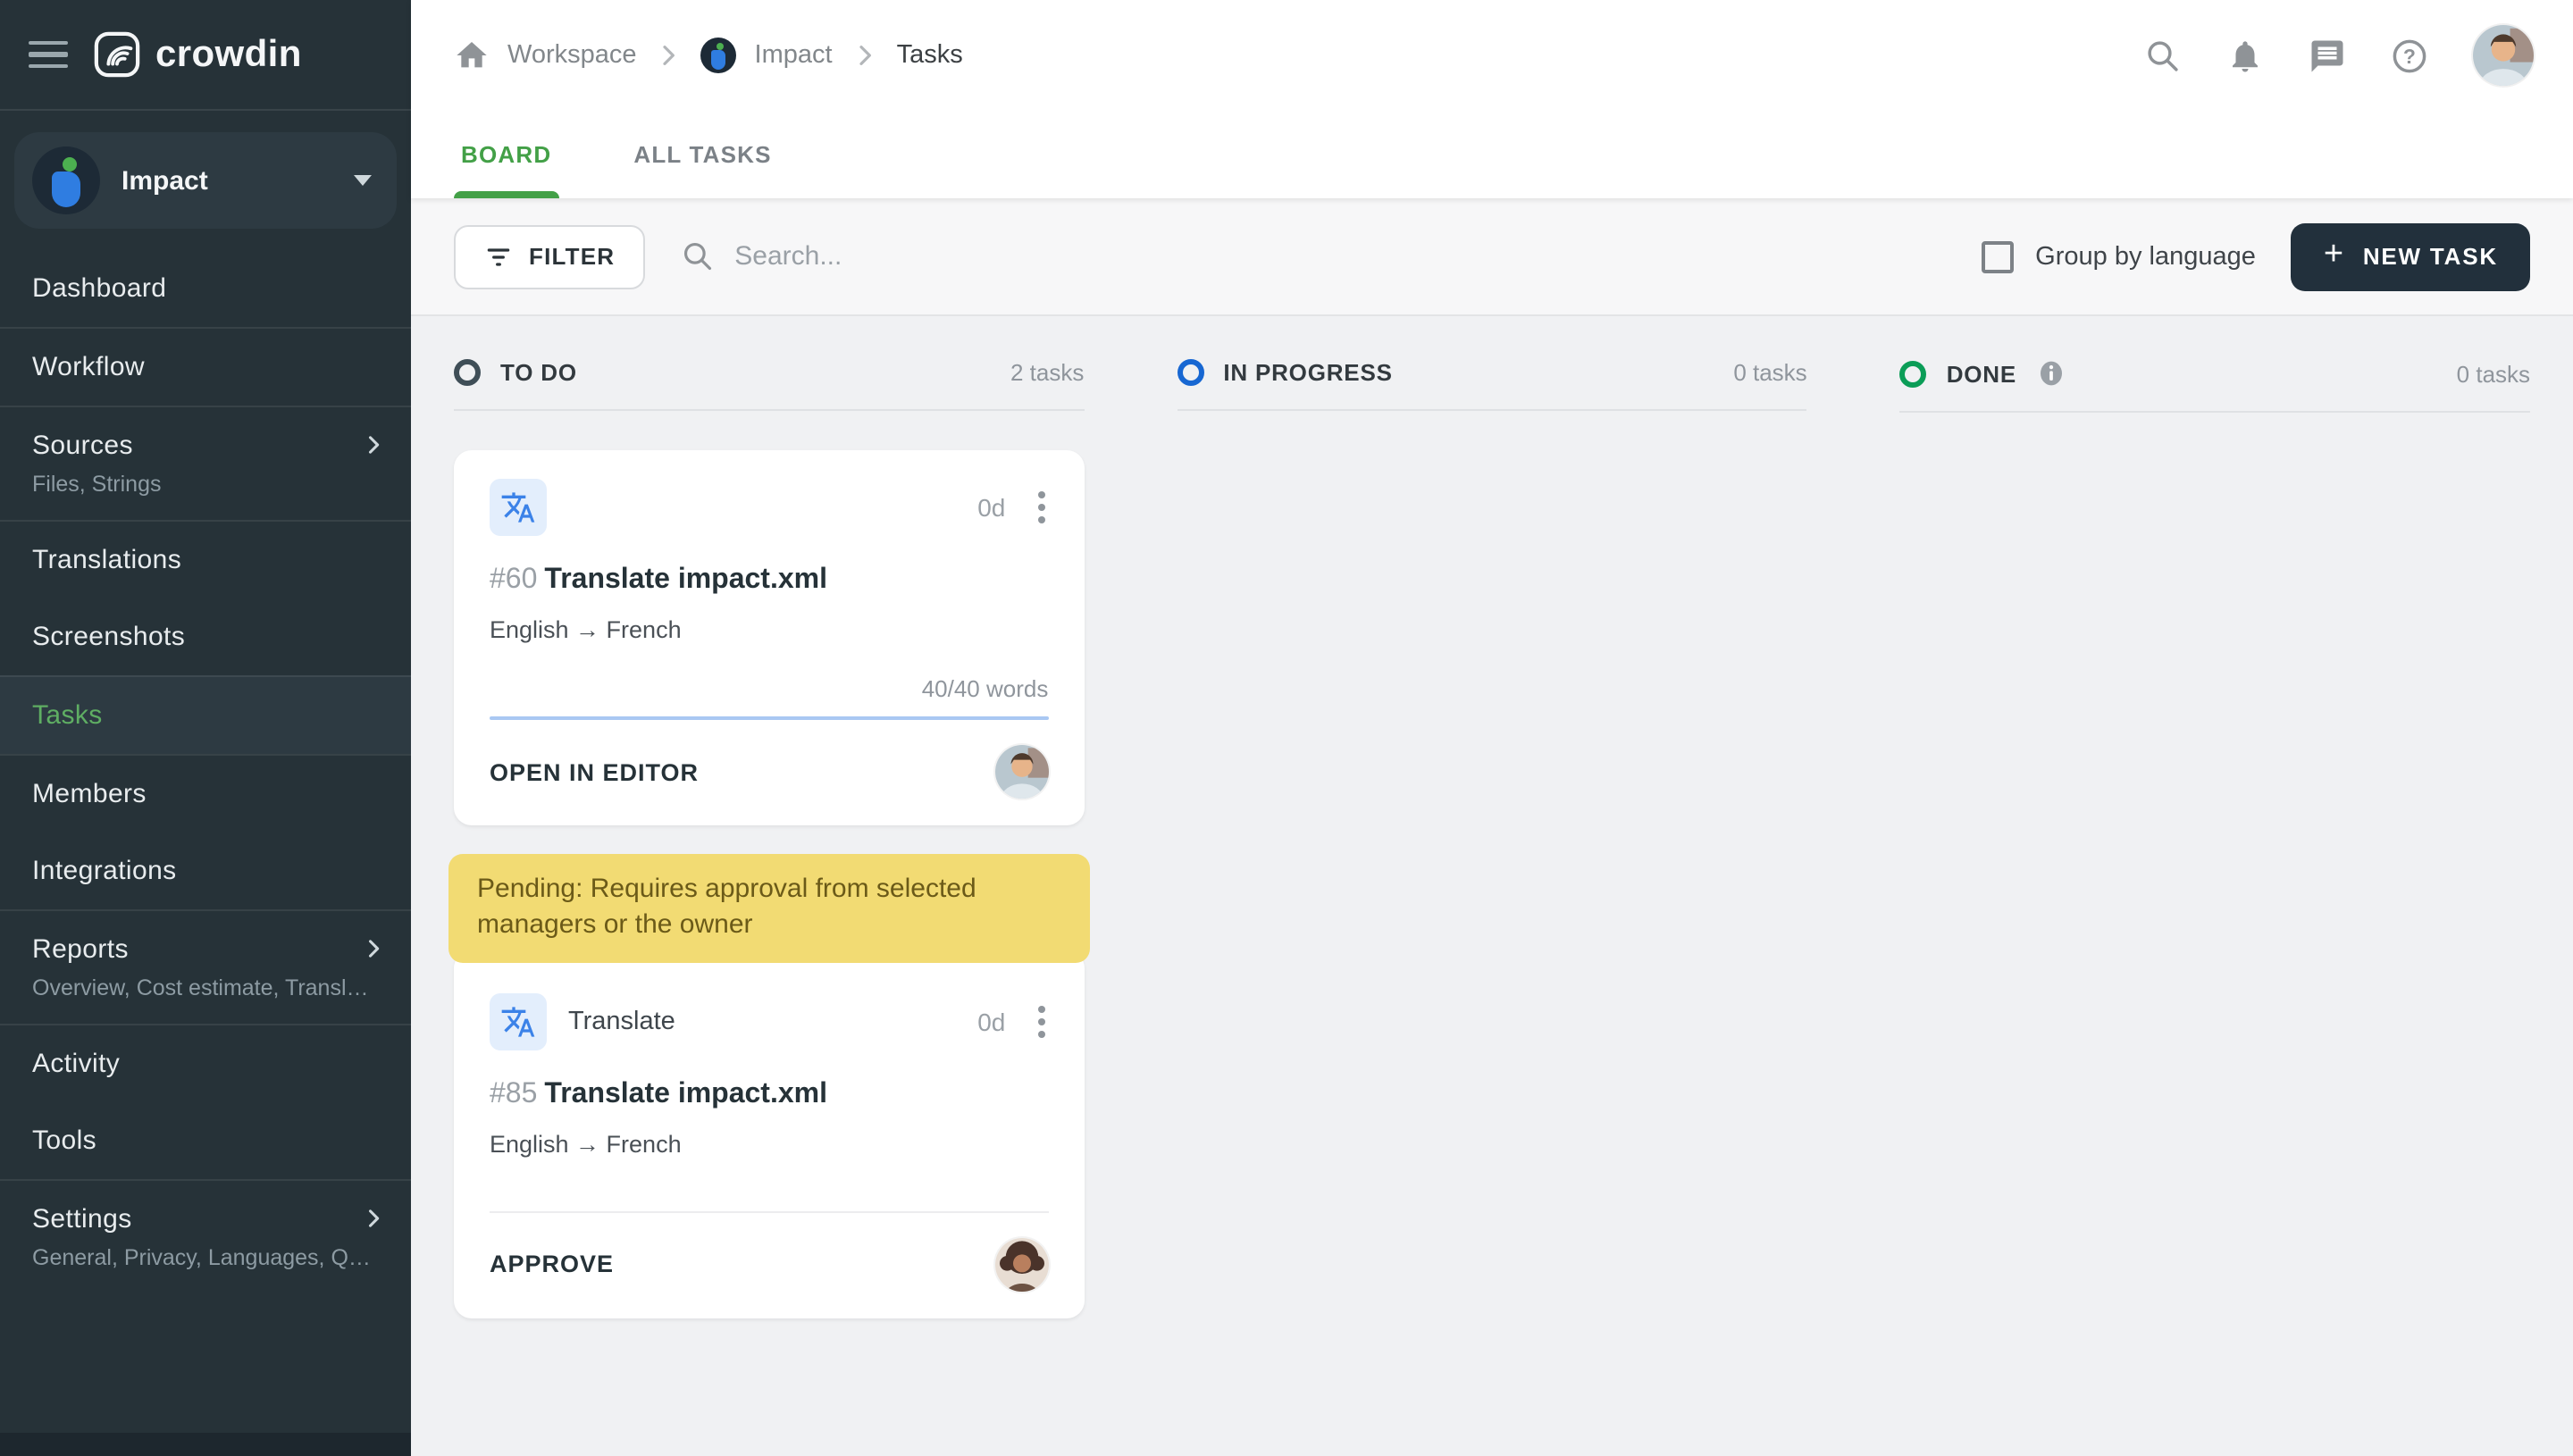 This screenshot has height=1456, width=2573. Describe the element at coordinates (769, 1094) in the screenshot. I see `task-title: #85 Translate impact.xml` at that location.